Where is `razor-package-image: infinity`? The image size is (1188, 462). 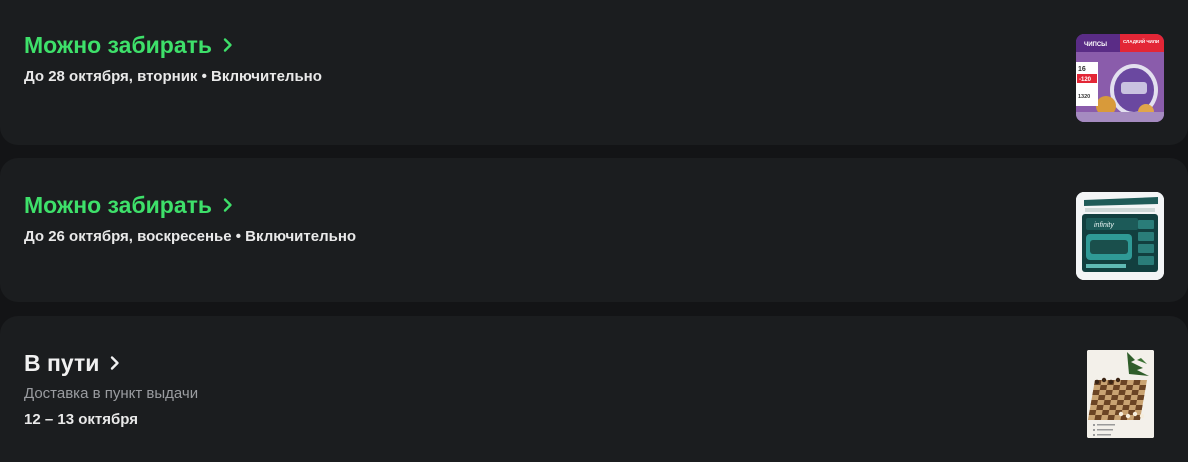 razor-package-image: infinity is located at coordinates (1120, 236).